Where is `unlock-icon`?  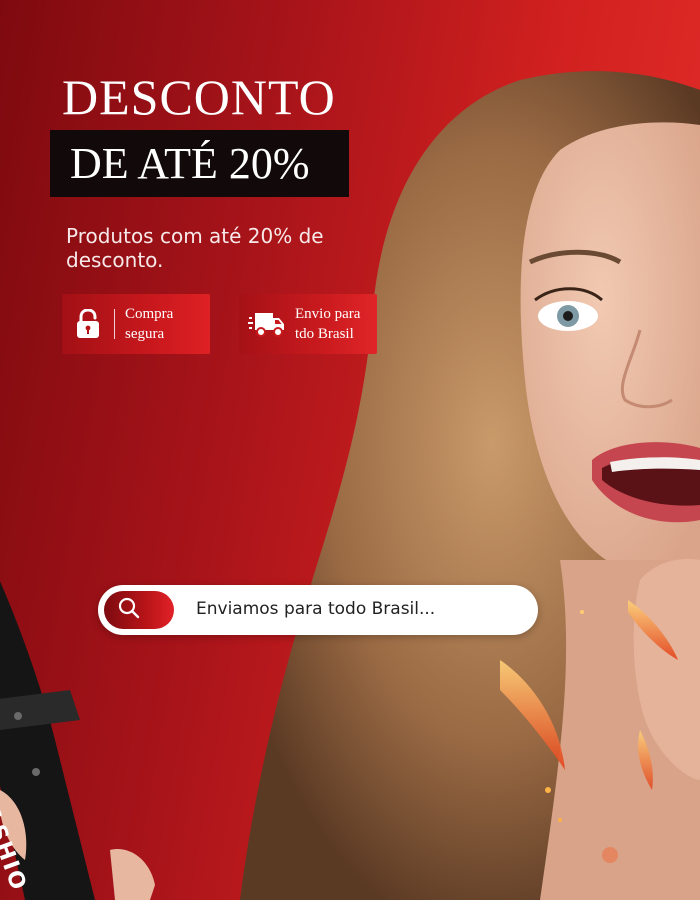
unlock-icon is located at coordinates (88, 324).